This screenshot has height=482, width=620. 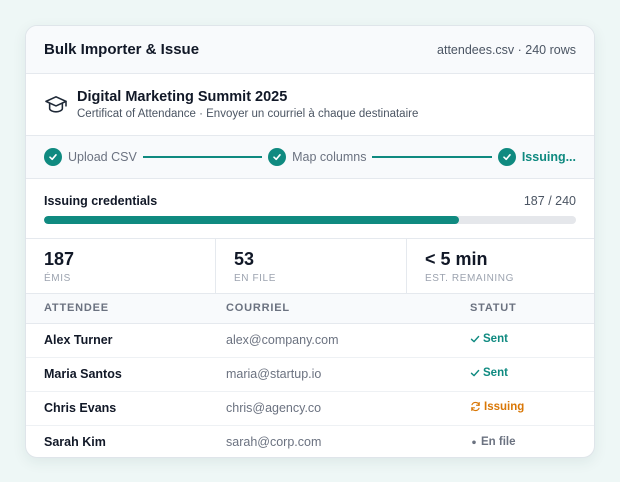 I want to click on table-row: Alex Turner alex@company.com Sent, so click(x=310, y=340).